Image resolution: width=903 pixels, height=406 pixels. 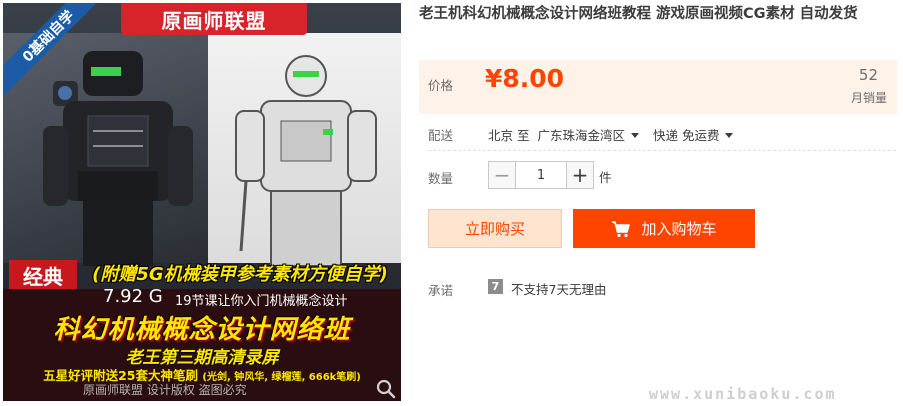 What do you see at coordinates (868, 98) in the screenshot?
I see `monthly-sales-label: 月销量` at bounding box center [868, 98].